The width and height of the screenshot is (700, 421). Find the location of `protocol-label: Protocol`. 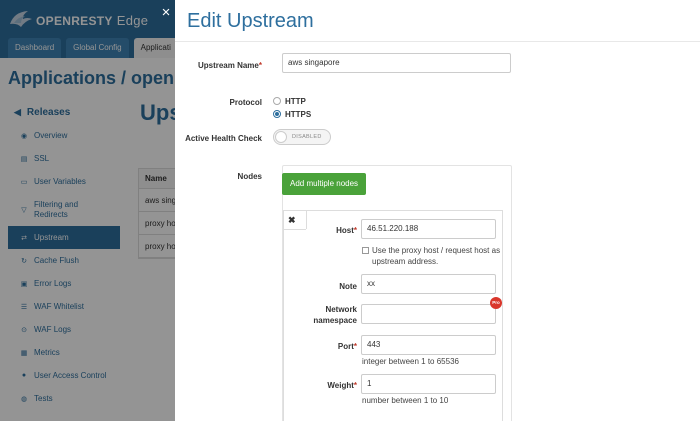

protocol-label: Protocol is located at coordinates (245, 102).